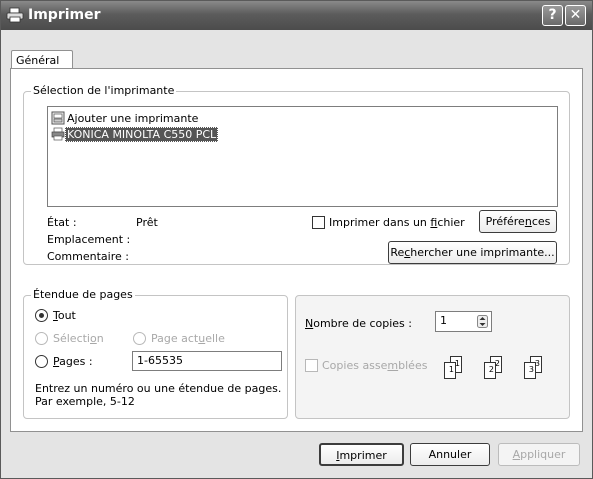 Image resolution: width=593 pixels, height=479 pixels. I want to click on radio-pages-label: Pages :, so click(73, 361).